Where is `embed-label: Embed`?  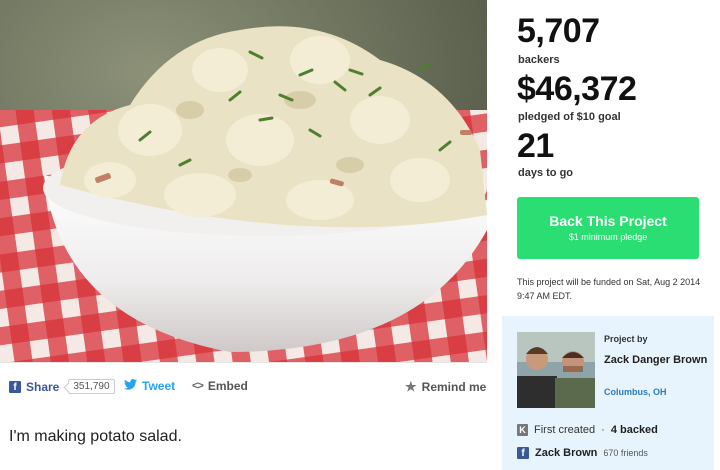
embed-label: Embed is located at coordinates (227, 386).